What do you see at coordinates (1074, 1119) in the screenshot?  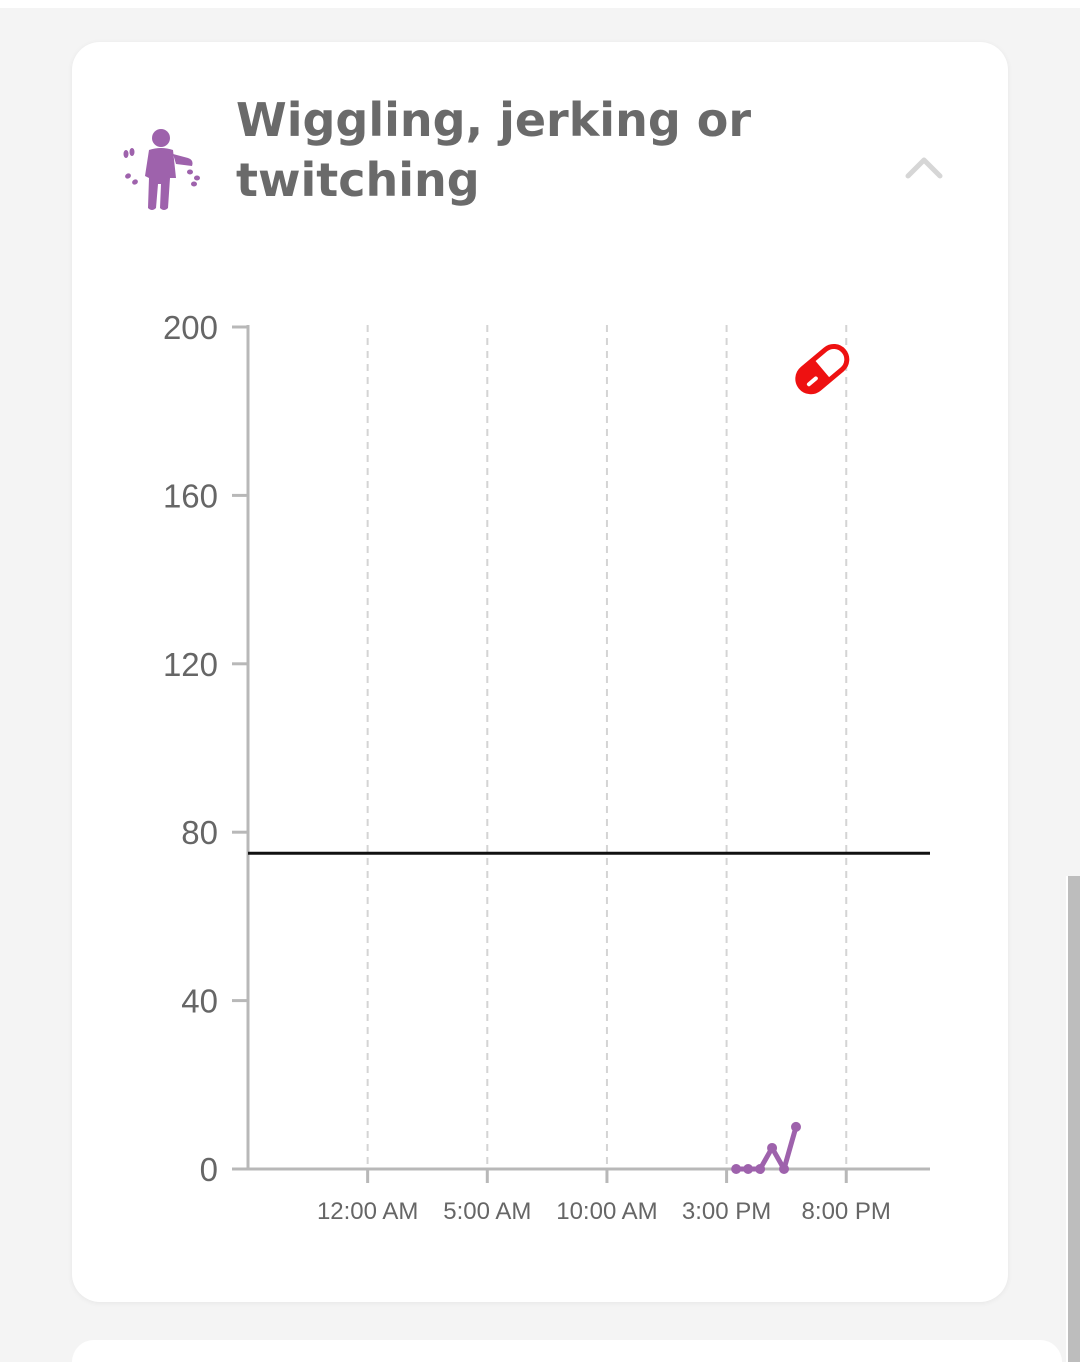 I see `scrollbar-thumb` at bounding box center [1074, 1119].